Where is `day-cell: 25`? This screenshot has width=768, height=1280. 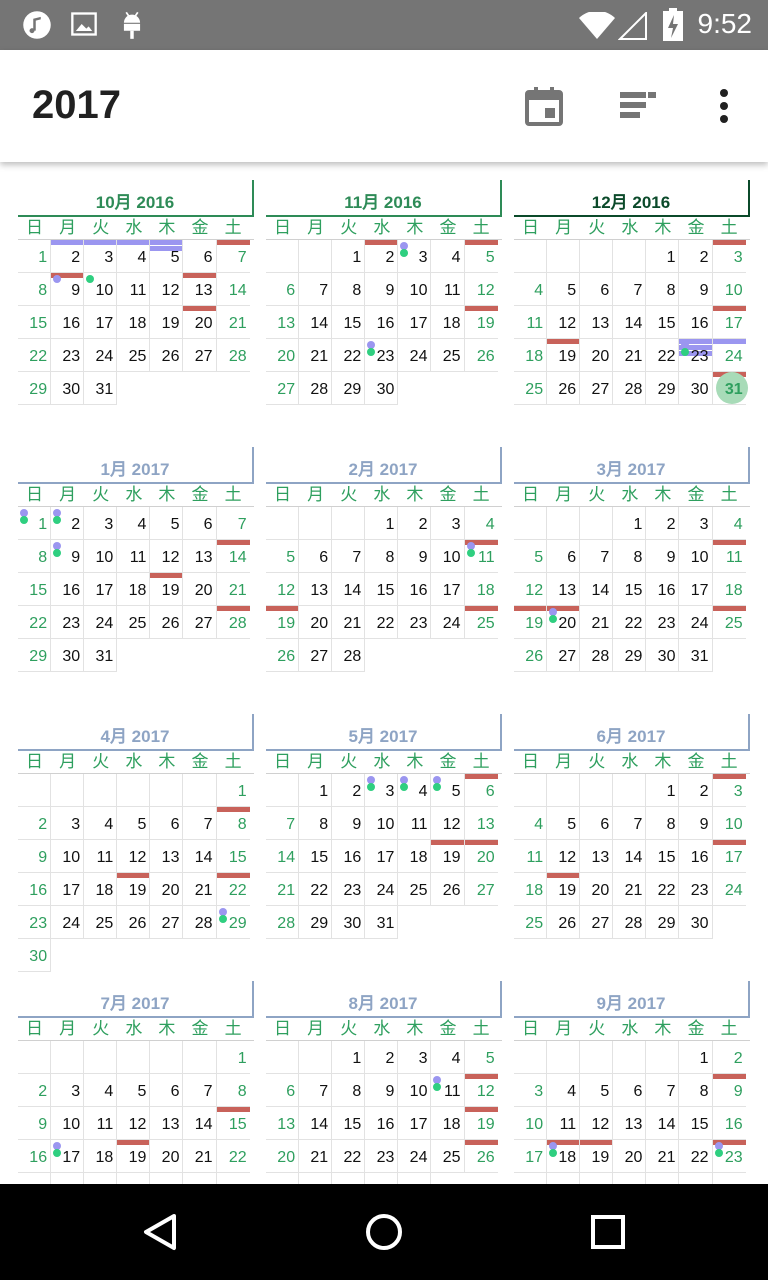
day-cell: 25 is located at coordinates (134, 355).